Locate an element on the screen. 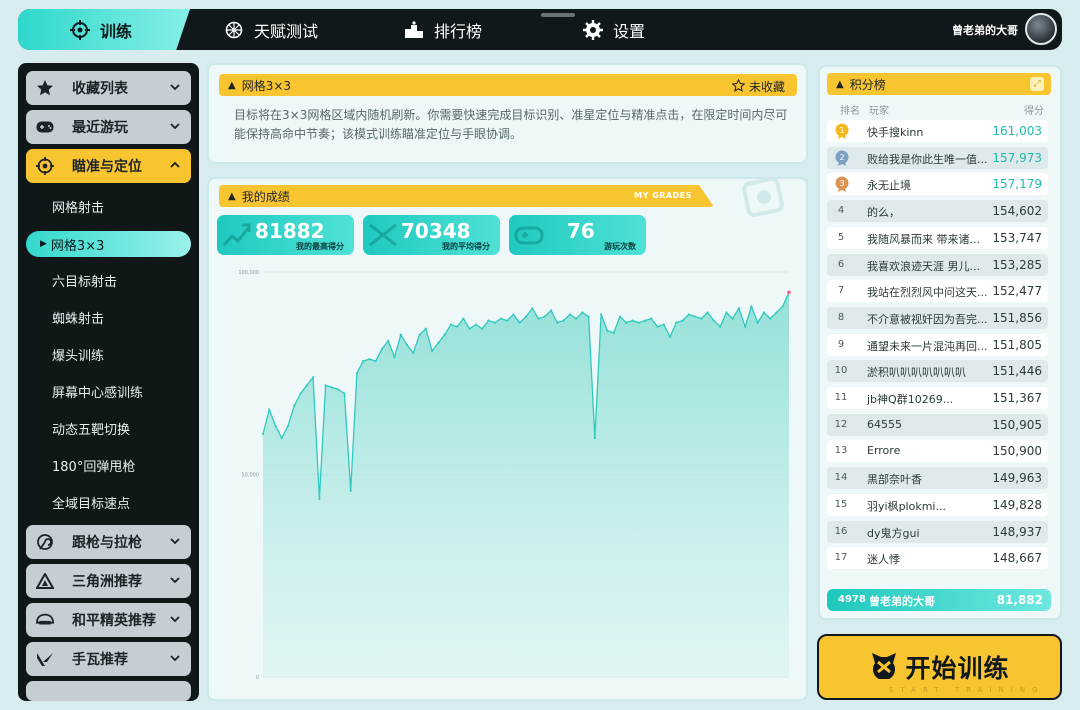 This screenshot has height=710, width=1080. sidebar-item-six-target: 六目标射击 is located at coordinates (108, 280).